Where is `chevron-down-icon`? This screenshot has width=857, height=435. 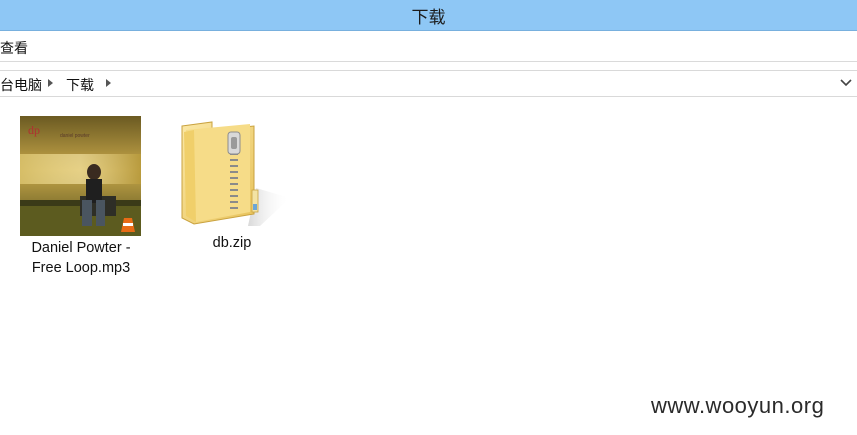
chevron-down-icon is located at coordinates (846, 83).